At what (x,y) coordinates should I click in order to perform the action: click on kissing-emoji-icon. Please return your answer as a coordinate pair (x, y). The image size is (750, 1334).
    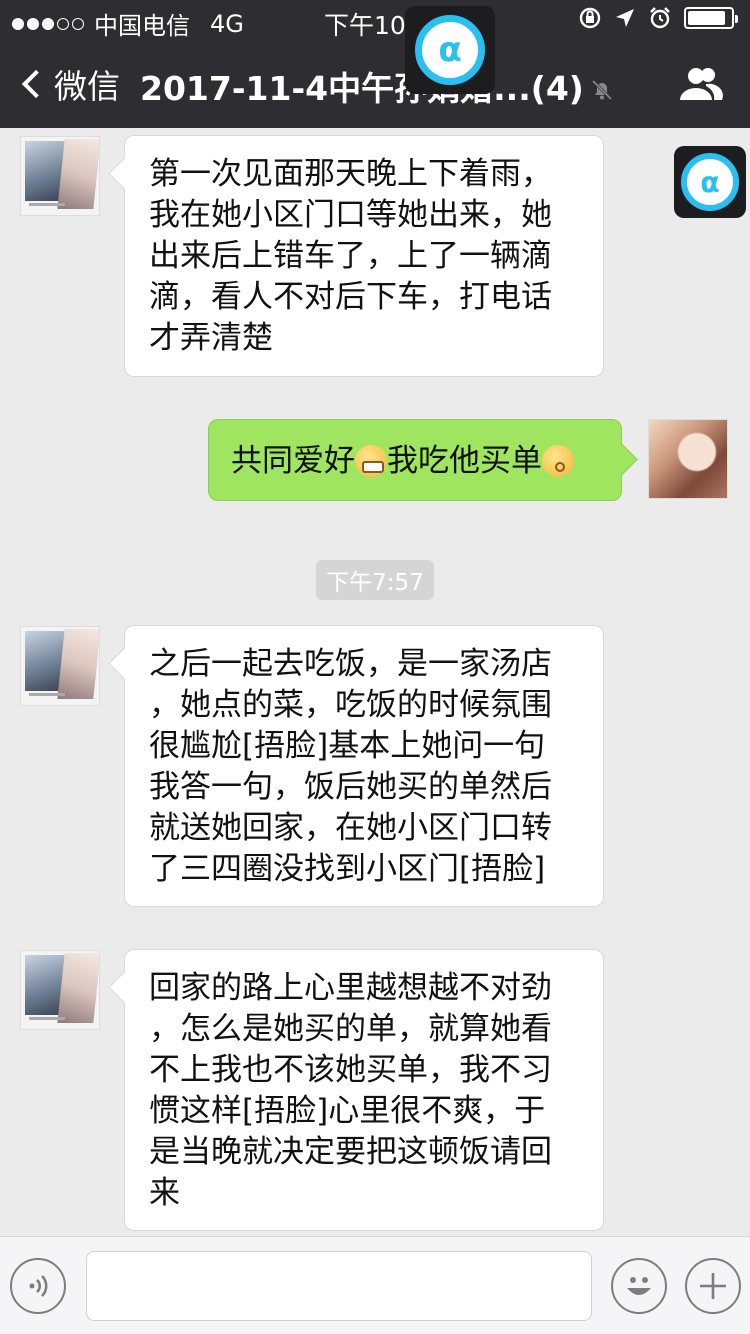
    Looking at the image, I should click on (558, 461).